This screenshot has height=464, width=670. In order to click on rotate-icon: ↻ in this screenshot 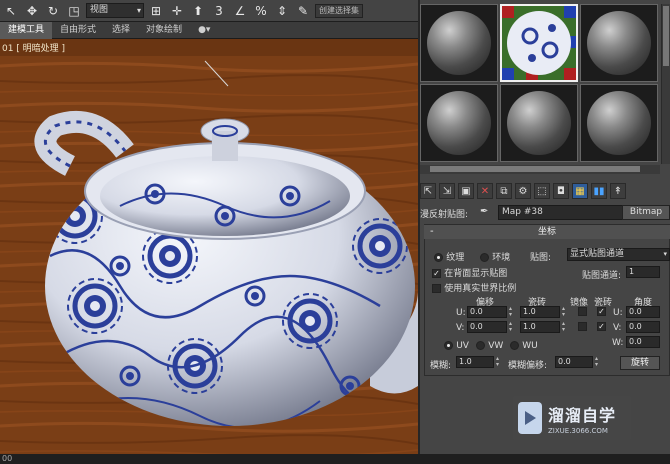, I will do `click(53, 11)`.